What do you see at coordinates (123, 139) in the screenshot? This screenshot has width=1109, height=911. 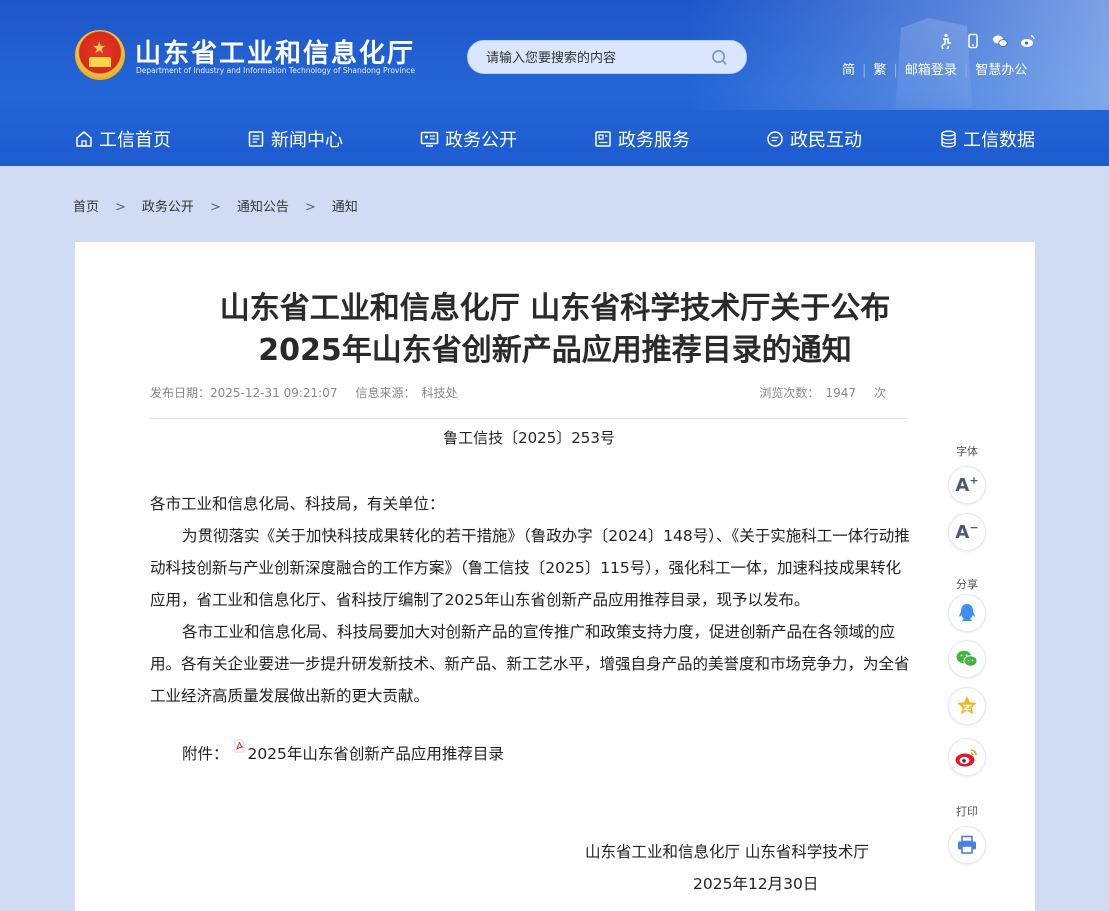 I see `nav-item-home: 工信首页` at bounding box center [123, 139].